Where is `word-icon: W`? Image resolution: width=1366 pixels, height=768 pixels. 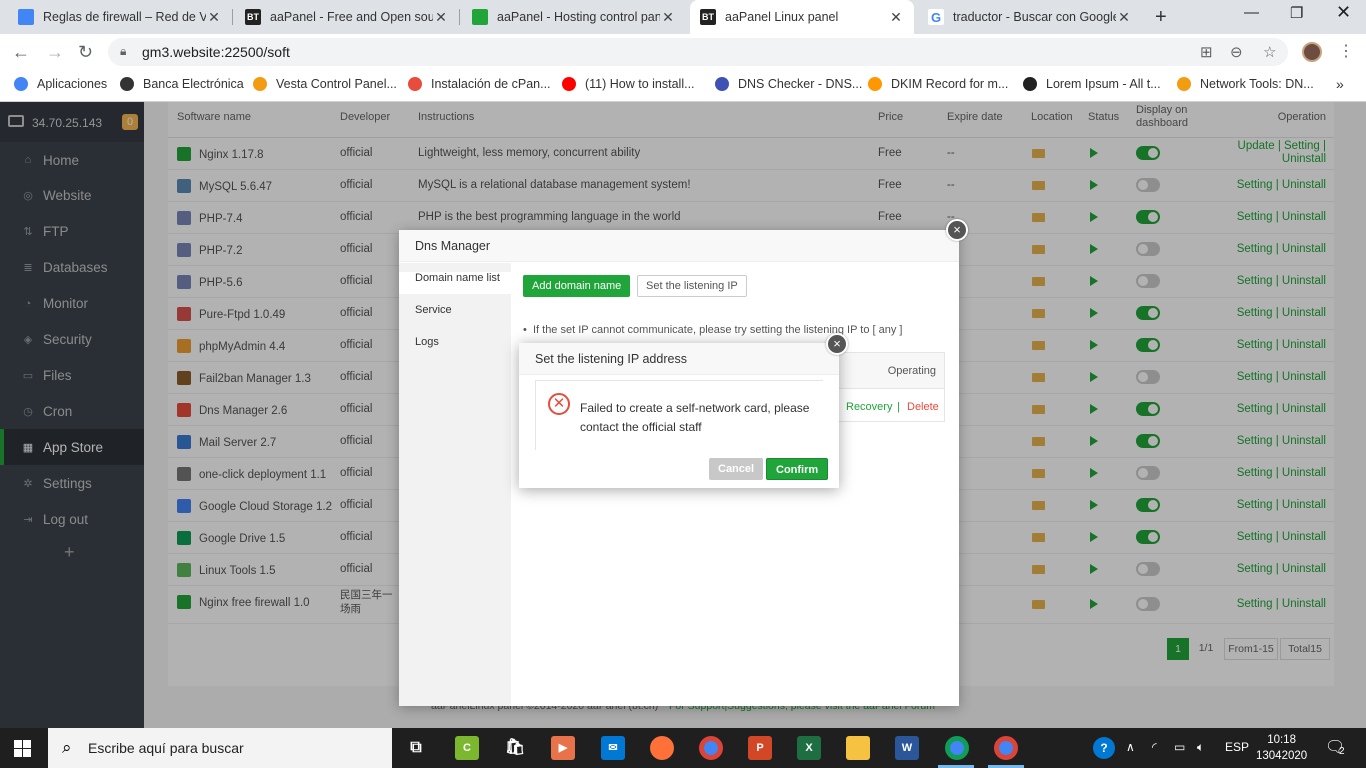
word-icon: W is located at coordinates (907, 748).